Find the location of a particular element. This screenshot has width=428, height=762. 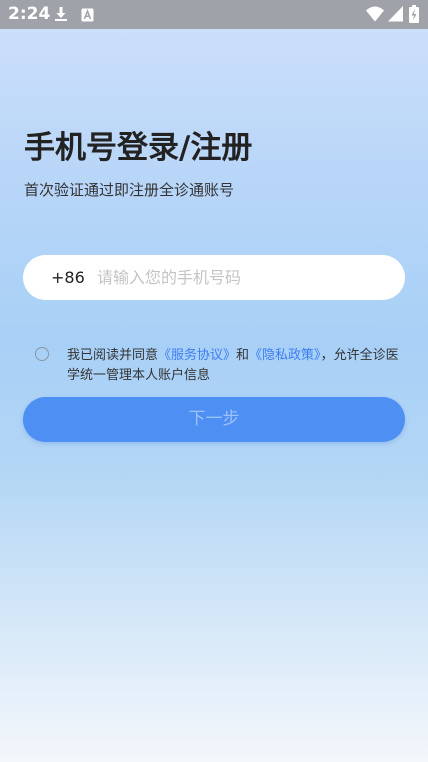

page-subtitle: 首次验证通过即注册全诊通账号 is located at coordinates (129, 190).